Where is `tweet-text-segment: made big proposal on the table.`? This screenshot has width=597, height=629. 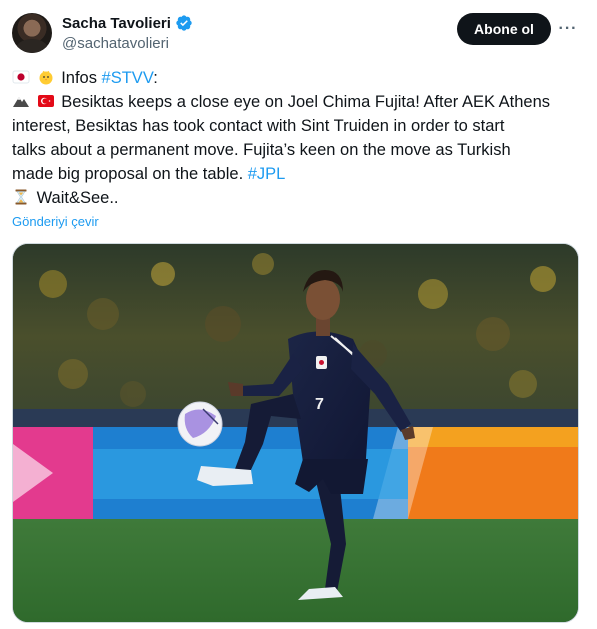
tweet-text-segment: made big proposal on the table. is located at coordinates (130, 174).